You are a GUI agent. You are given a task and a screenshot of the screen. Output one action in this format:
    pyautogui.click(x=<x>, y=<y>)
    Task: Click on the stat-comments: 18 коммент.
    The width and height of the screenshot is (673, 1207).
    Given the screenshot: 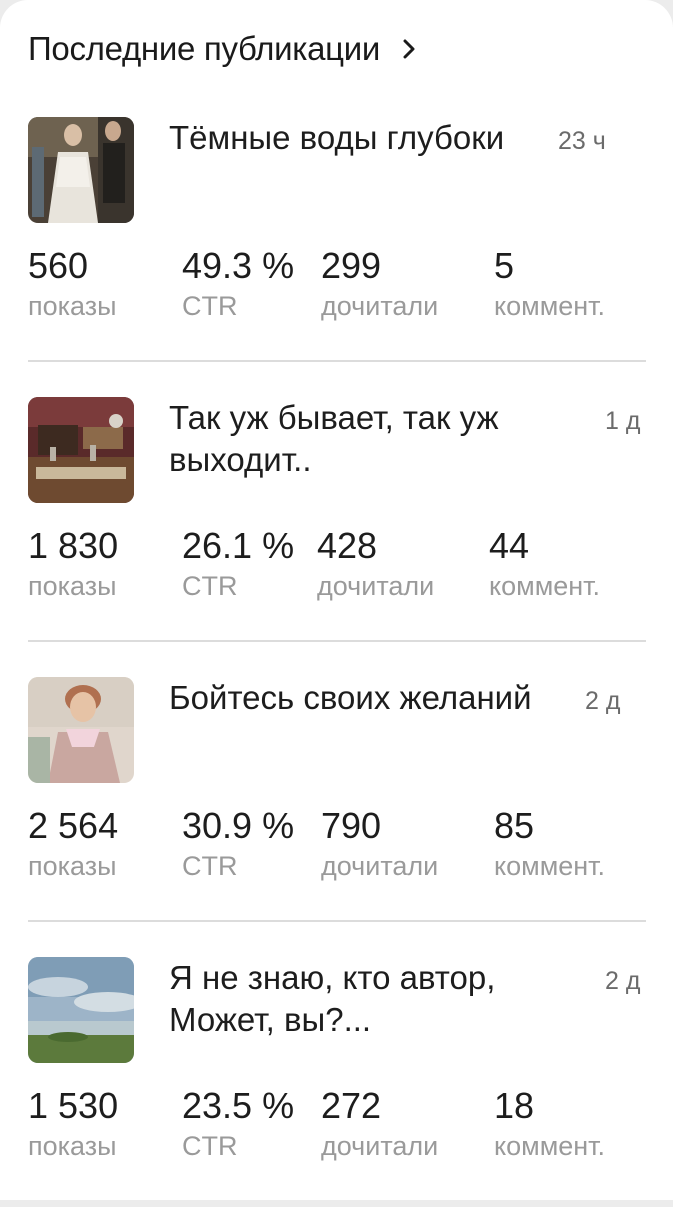 What is the action you would take?
    pyautogui.click(x=549, y=1124)
    